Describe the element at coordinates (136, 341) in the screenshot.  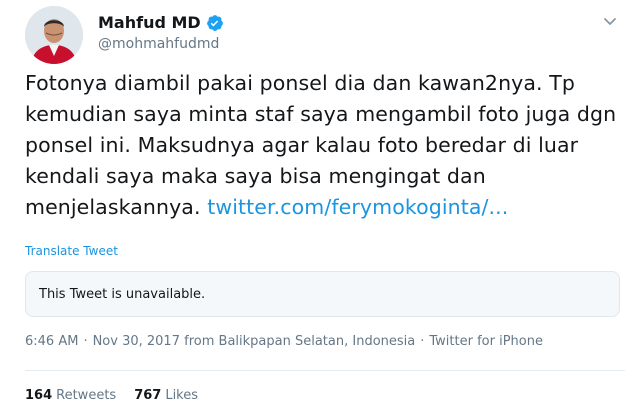
I see `tweet-timestamp-date: Nov 30, 2017` at that location.